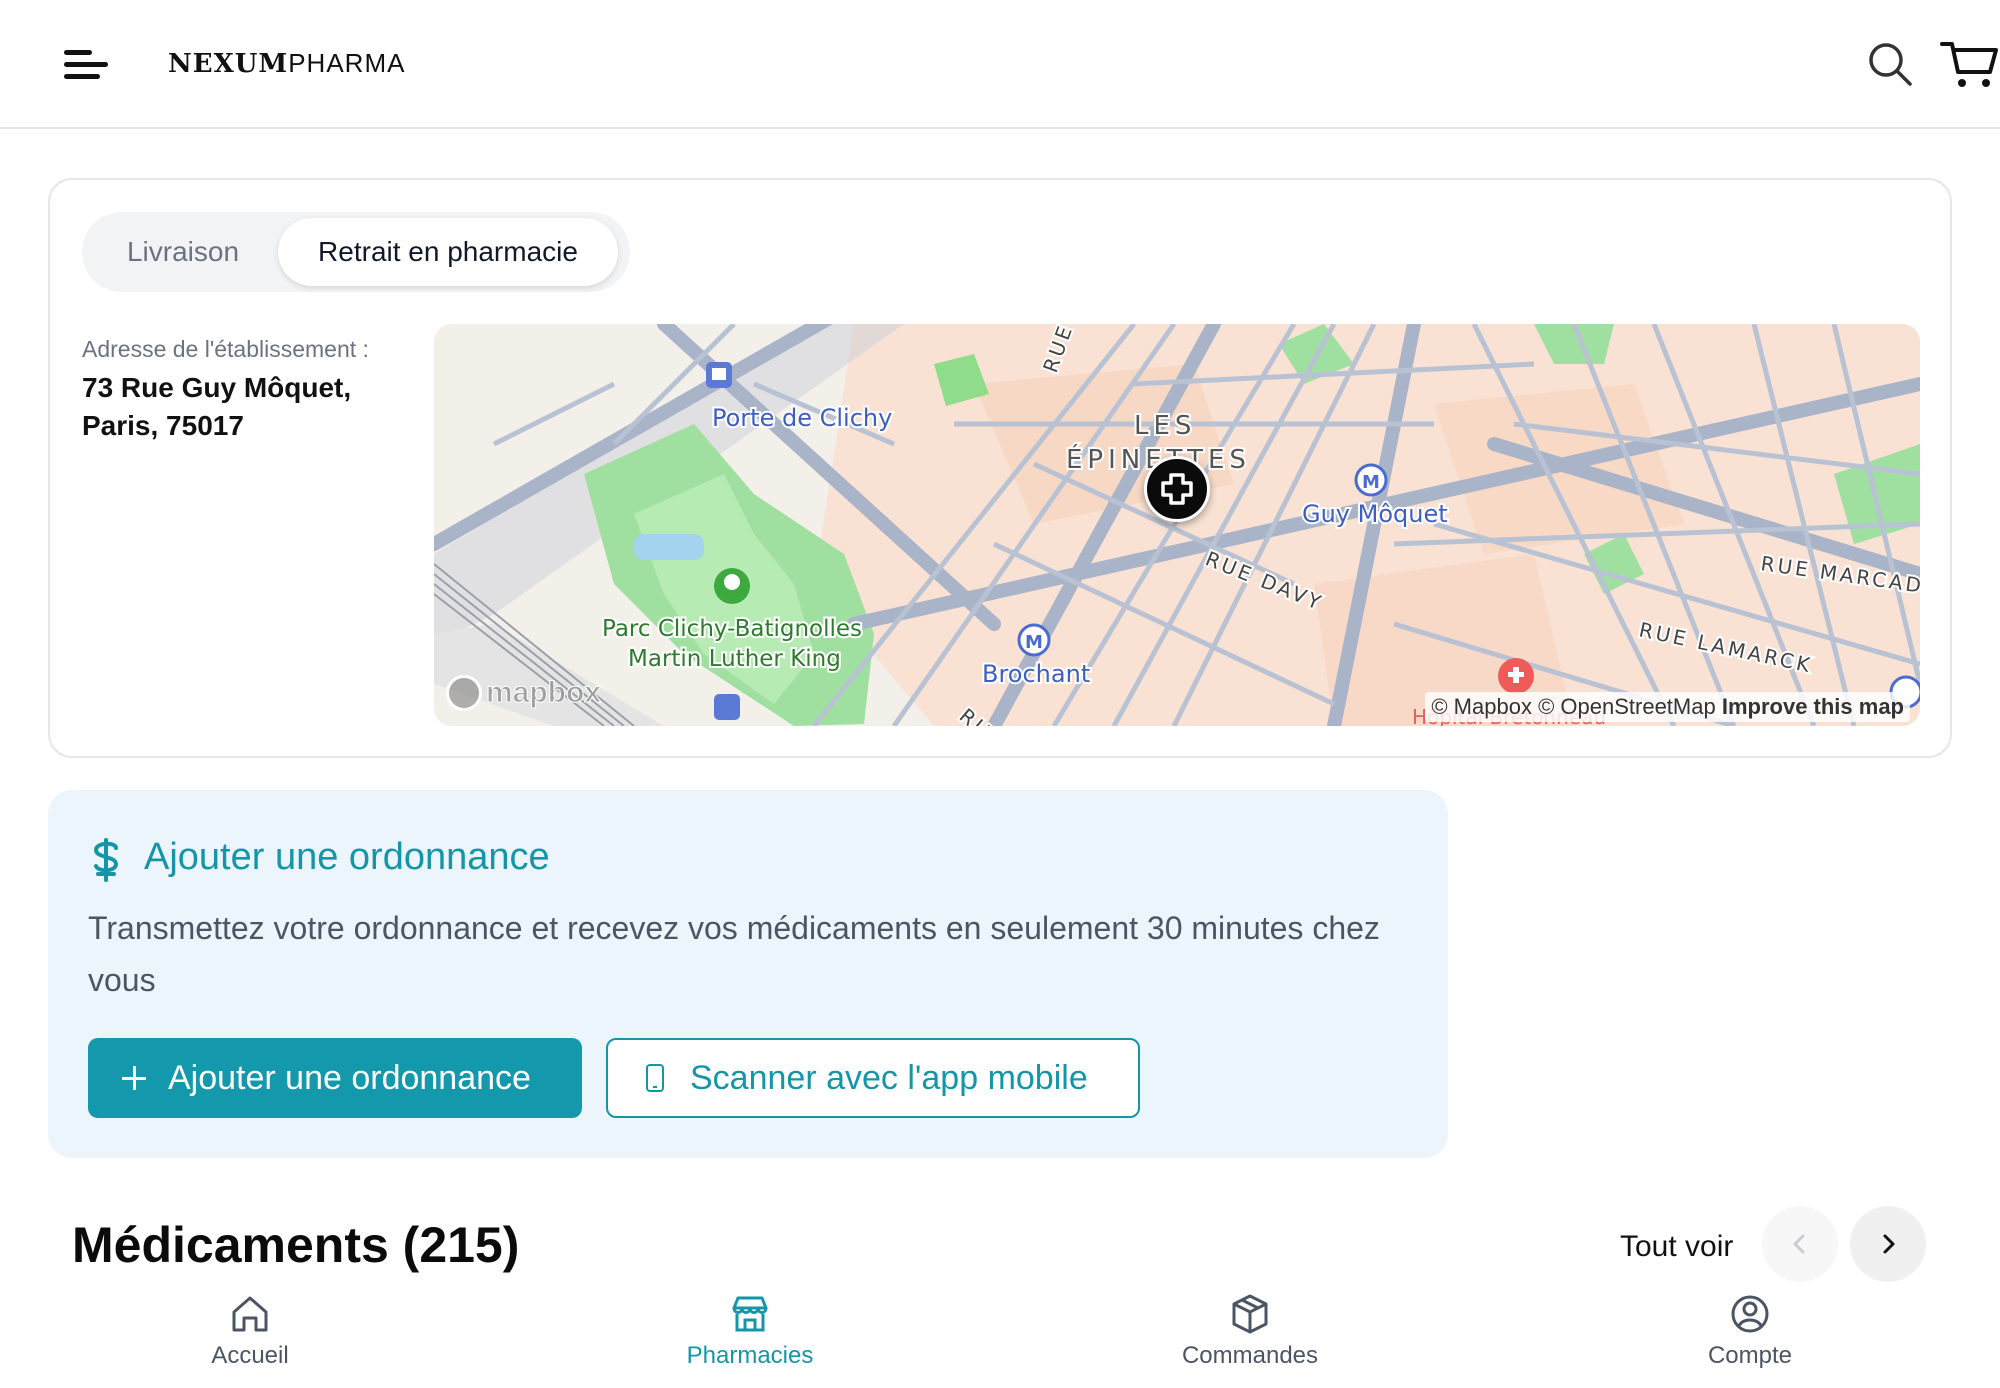  I want to click on scan-mobile-app-label: Scanner avec l'app mobile, so click(889, 1077).